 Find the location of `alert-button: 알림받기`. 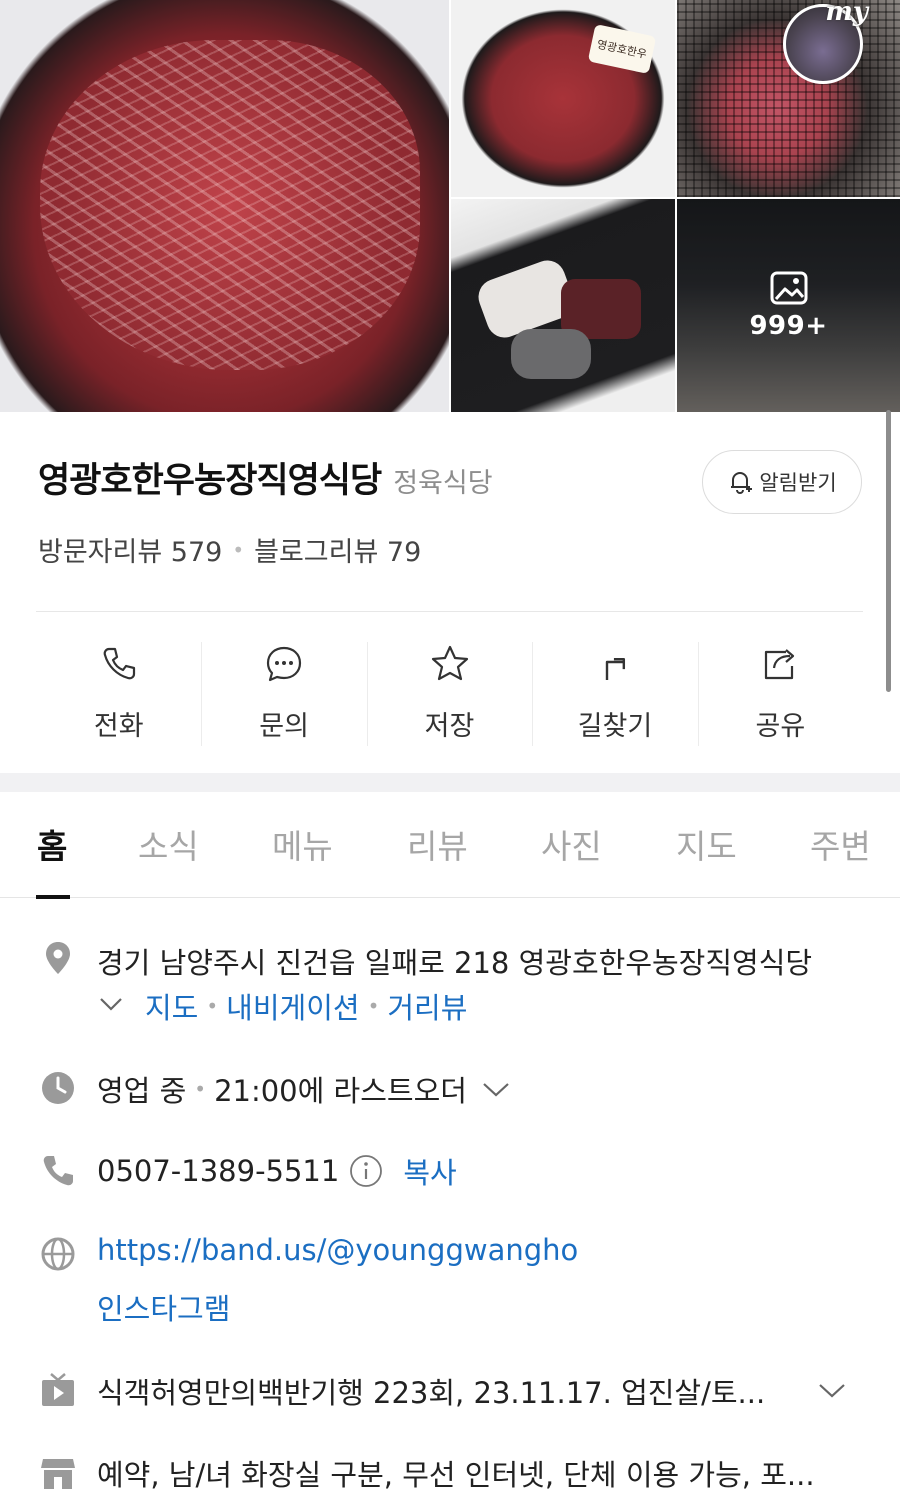

alert-button: 알림받기 is located at coordinates (782, 482).